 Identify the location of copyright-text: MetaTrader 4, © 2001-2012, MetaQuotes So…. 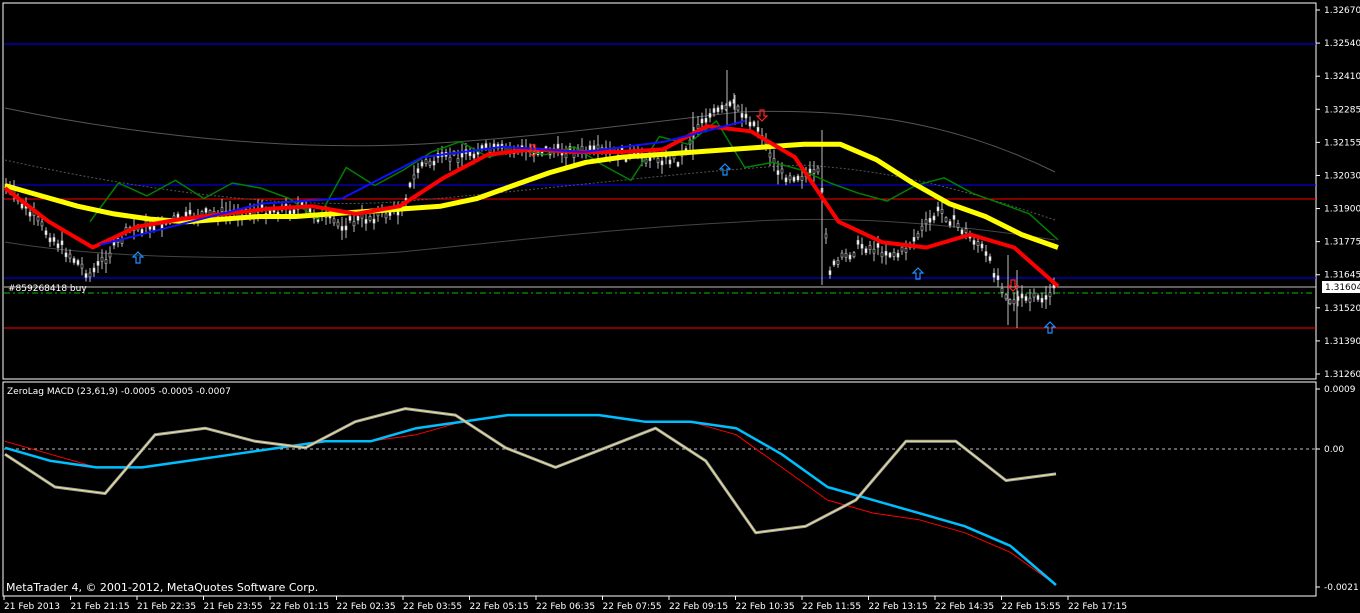
(162, 587).